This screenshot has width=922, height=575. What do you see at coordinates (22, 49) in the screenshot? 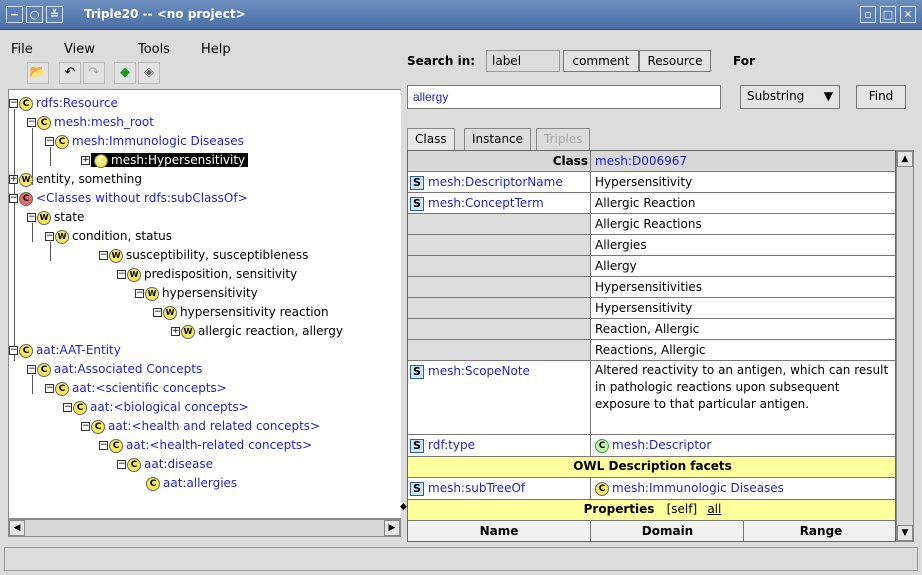
I see `menu-file: File` at bounding box center [22, 49].